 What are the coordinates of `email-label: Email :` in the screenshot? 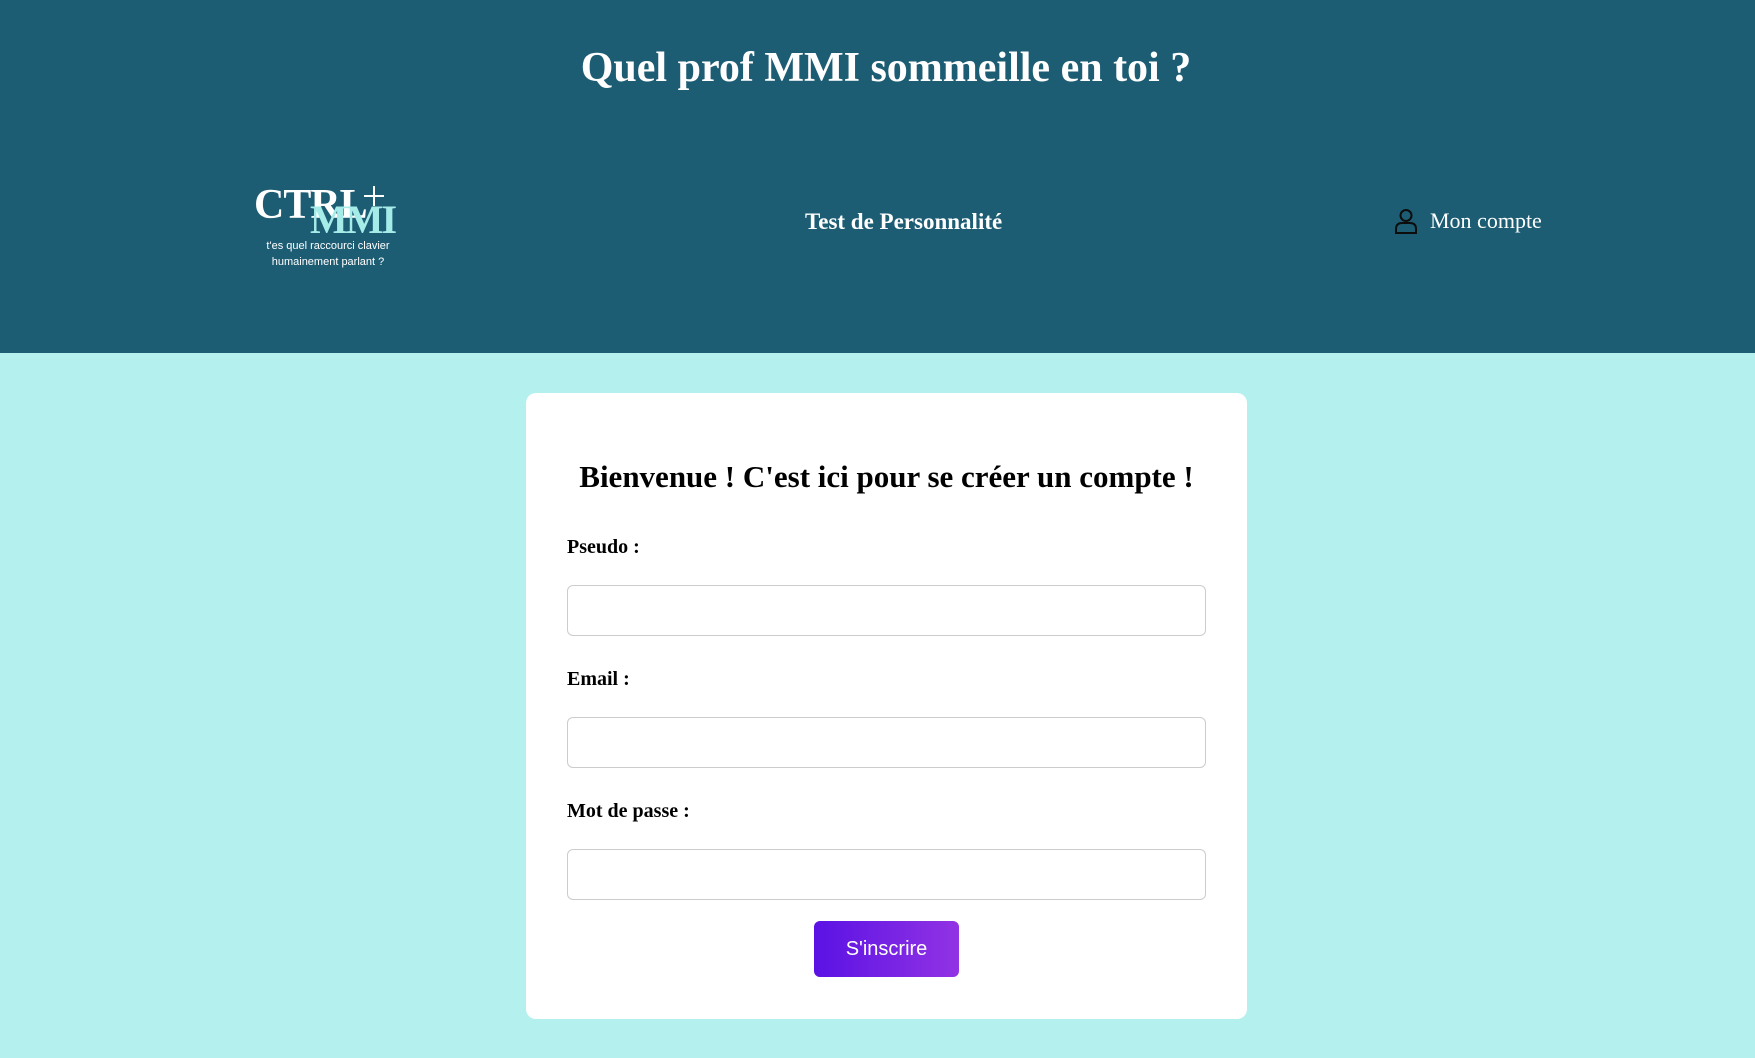 It's located at (598, 679).